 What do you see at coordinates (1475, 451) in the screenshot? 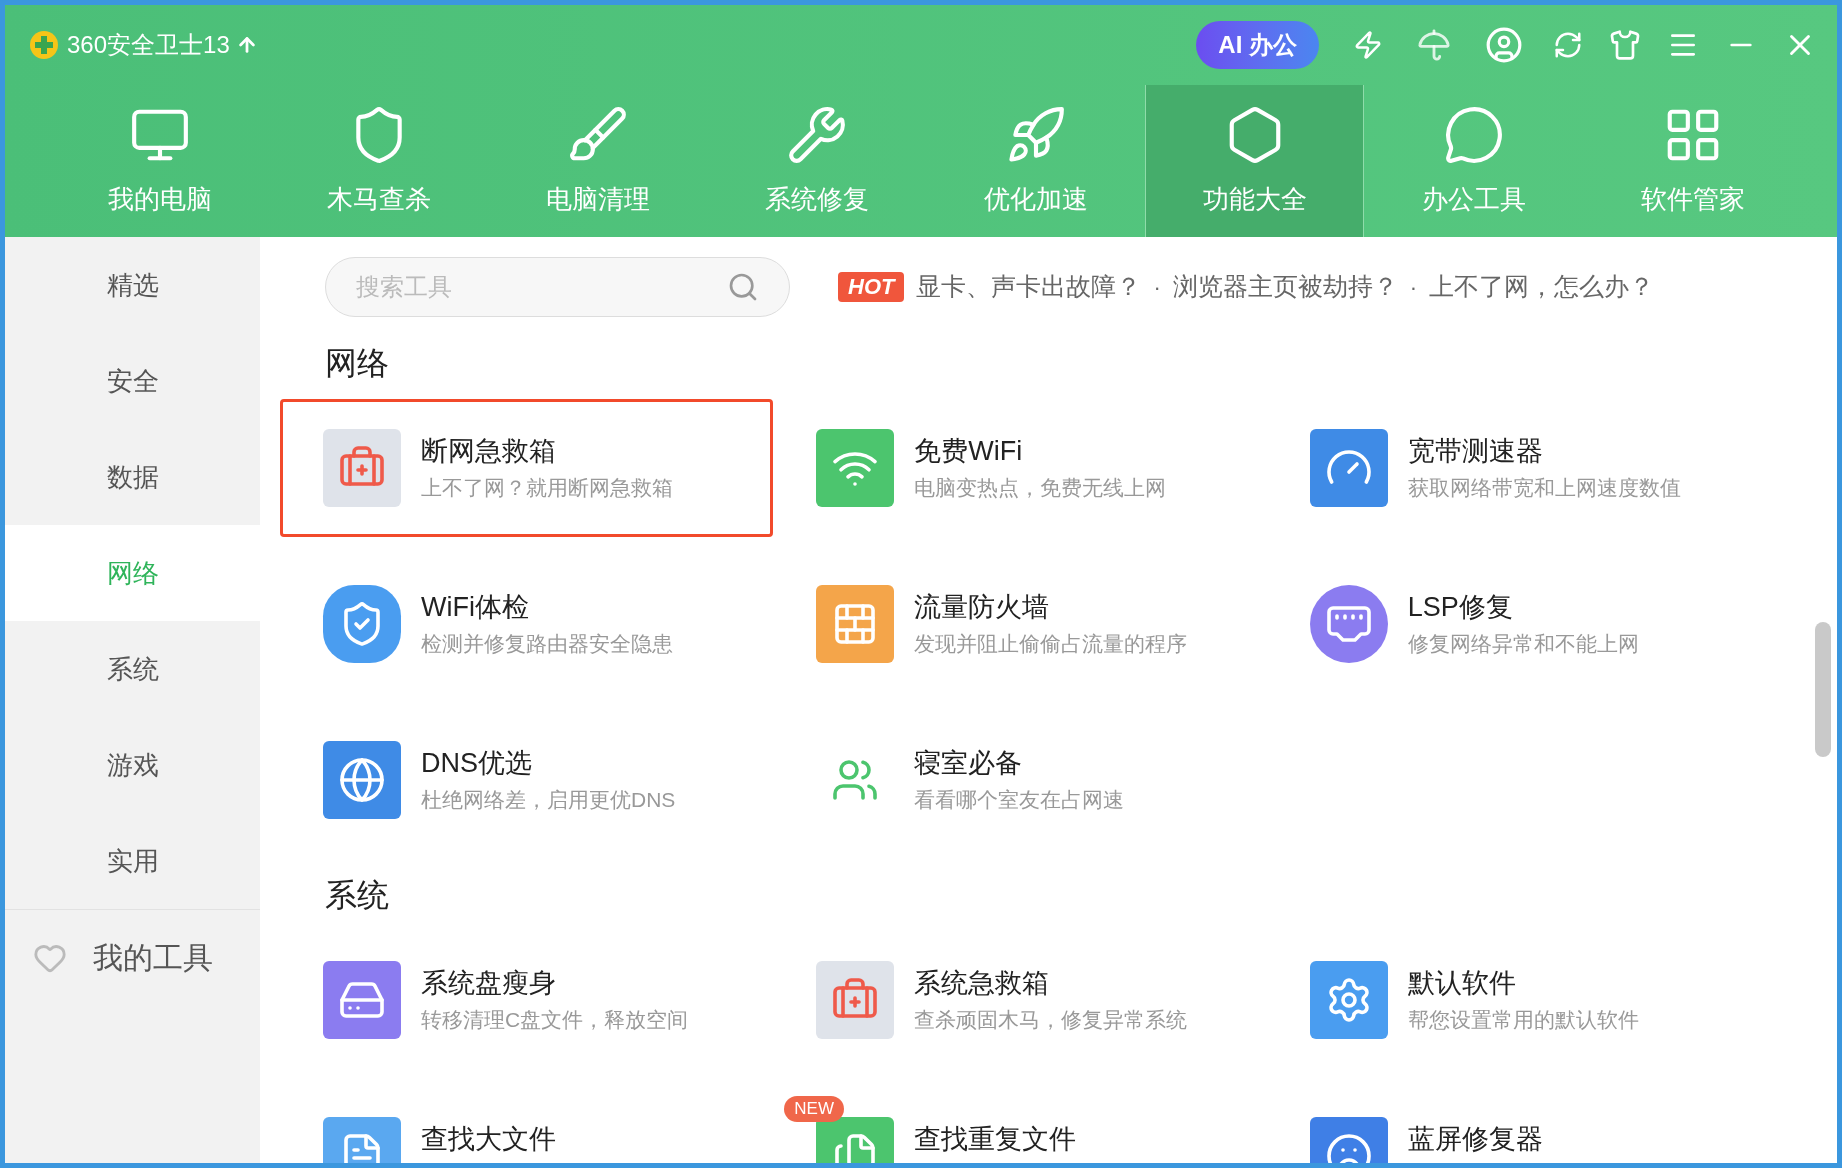
I see `tool-title: 宽带测速器` at bounding box center [1475, 451].